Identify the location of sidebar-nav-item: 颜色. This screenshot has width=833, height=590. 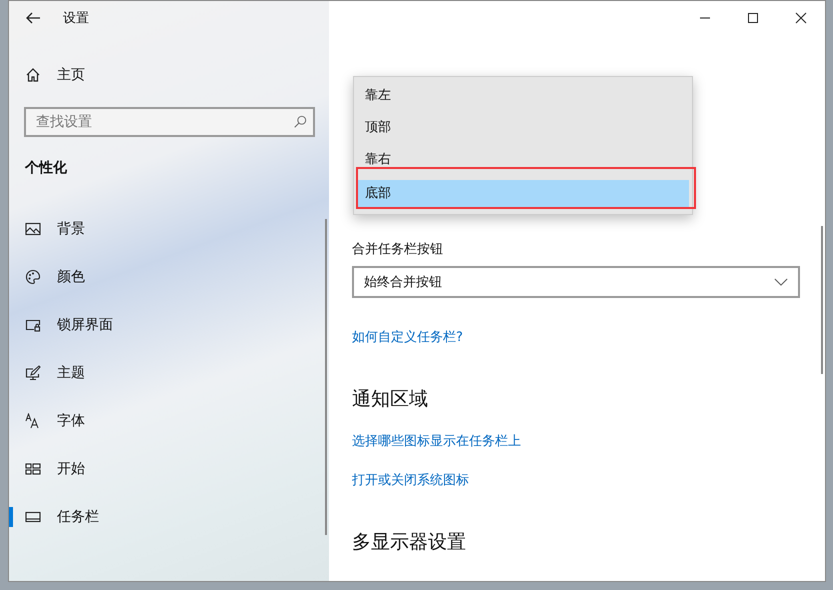
(169, 277).